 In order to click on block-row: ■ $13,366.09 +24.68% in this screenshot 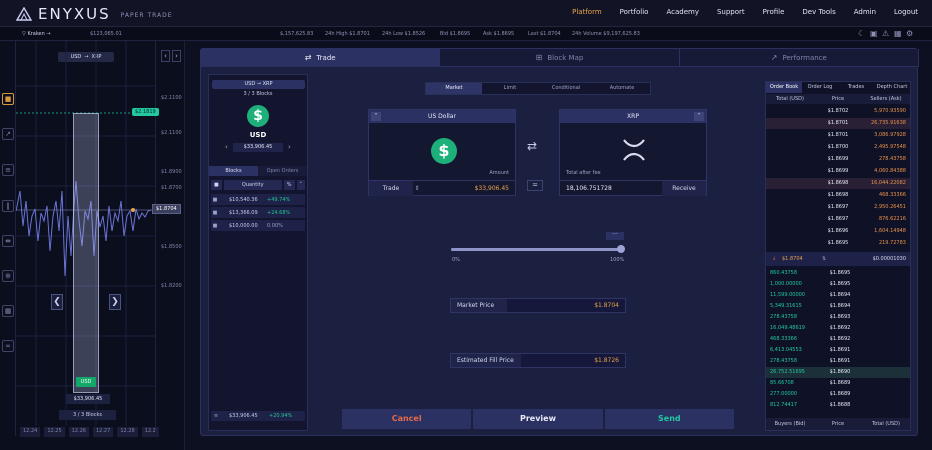, I will do `click(258, 213)`.